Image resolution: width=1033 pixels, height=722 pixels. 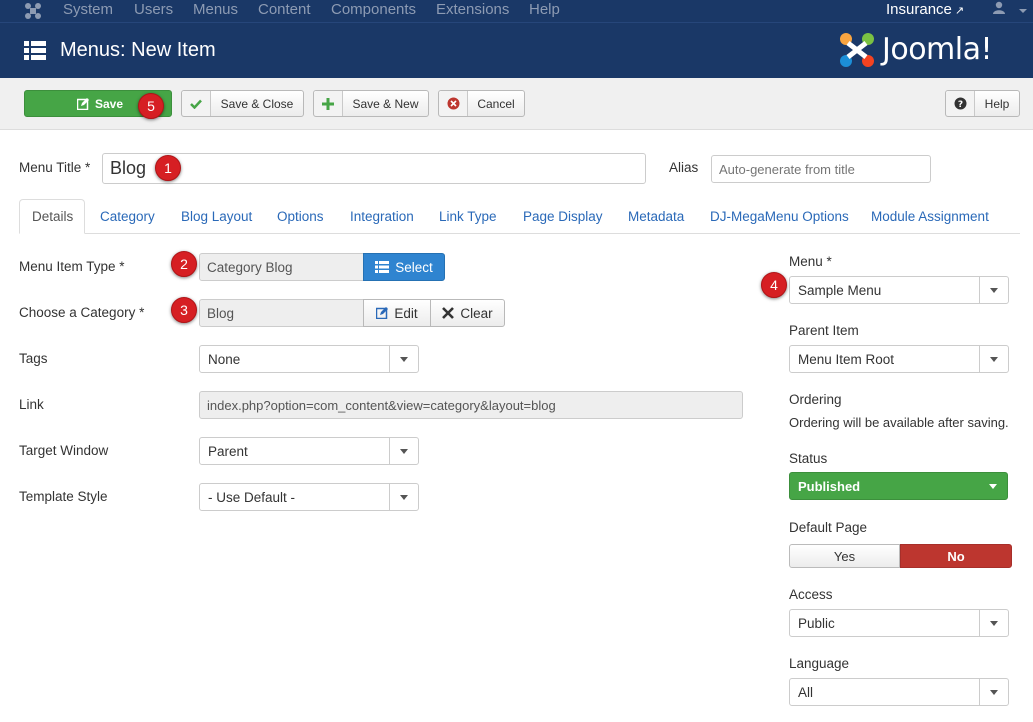 What do you see at coordinates (184, 264) in the screenshot?
I see `annotation-marker-2: 2` at bounding box center [184, 264].